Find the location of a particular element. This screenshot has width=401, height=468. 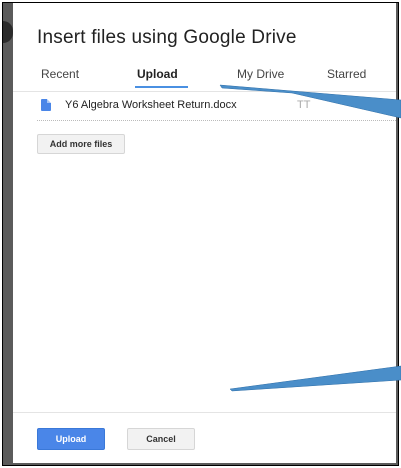

cancel-button: Cancel is located at coordinates (161, 439).